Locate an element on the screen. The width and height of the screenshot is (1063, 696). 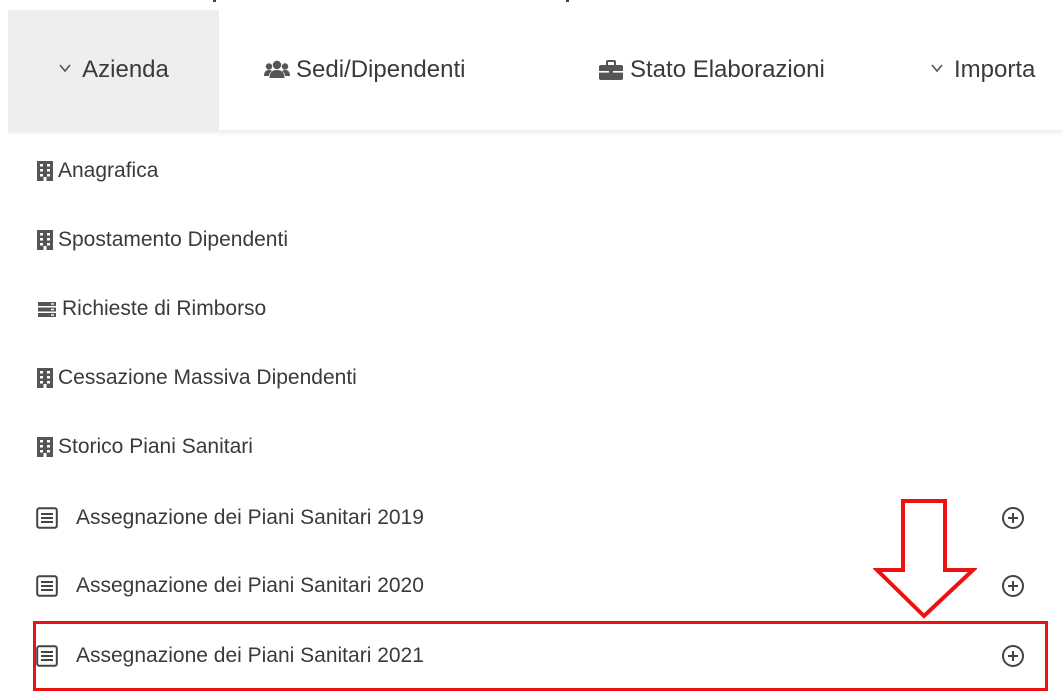
menu-item-label: Richieste di Rimborso is located at coordinates (164, 308).